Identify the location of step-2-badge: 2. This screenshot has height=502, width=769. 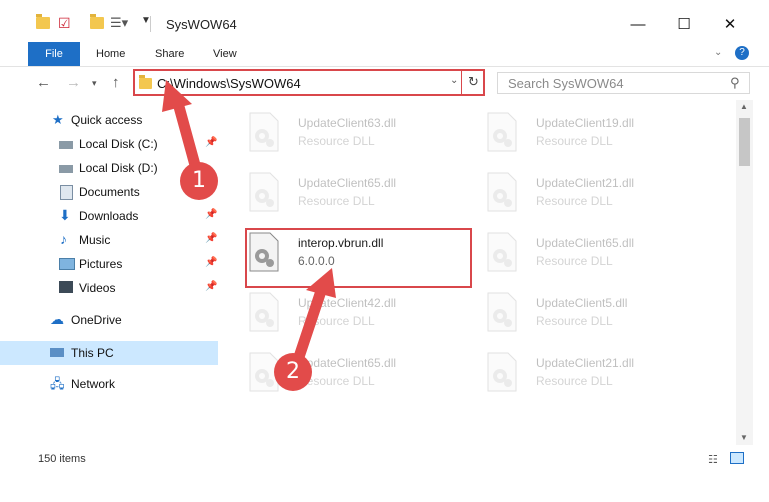
(293, 372).